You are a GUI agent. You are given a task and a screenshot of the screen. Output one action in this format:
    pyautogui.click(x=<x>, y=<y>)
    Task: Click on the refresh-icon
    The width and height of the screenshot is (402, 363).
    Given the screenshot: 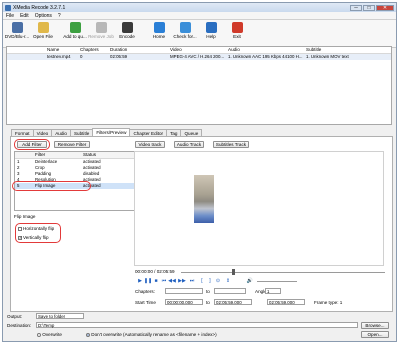 What is the action you would take?
    pyautogui.click(x=185, y=27)
    